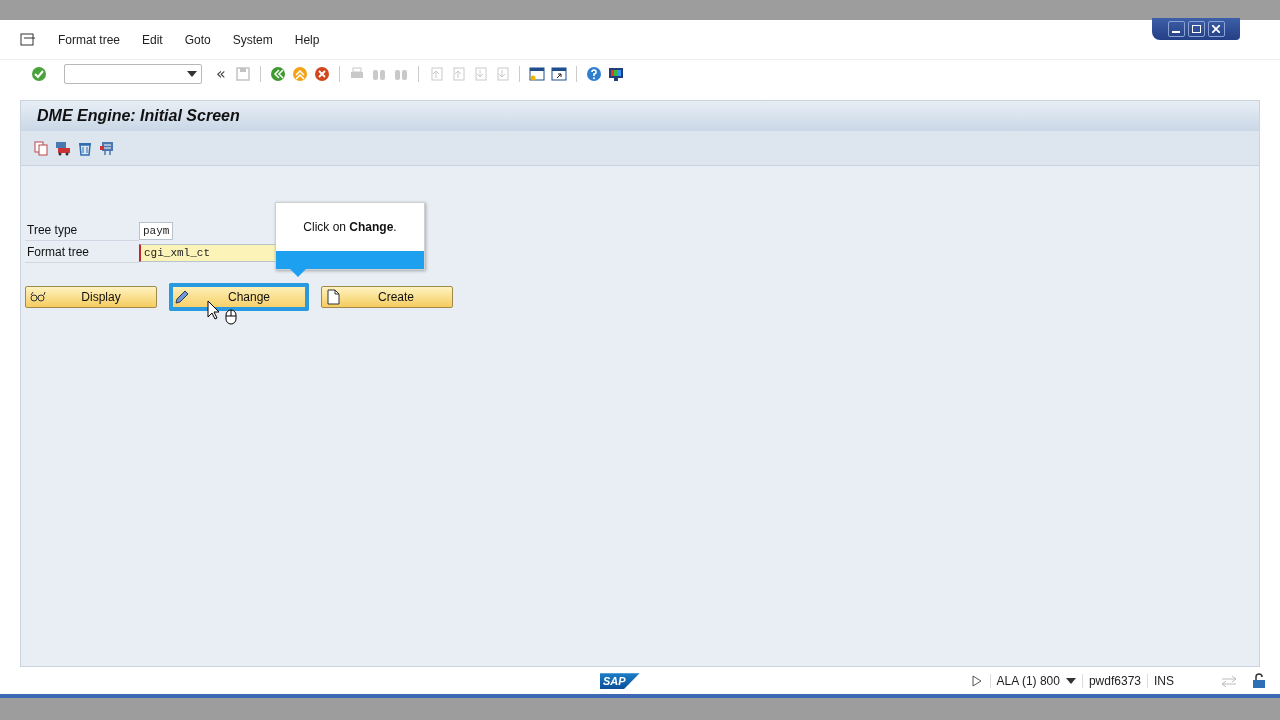 This screenshot has width=1280, height=720. Describe the element at coordinates (91, 296) in the screenshot. I see `action-button: Display` at that location.